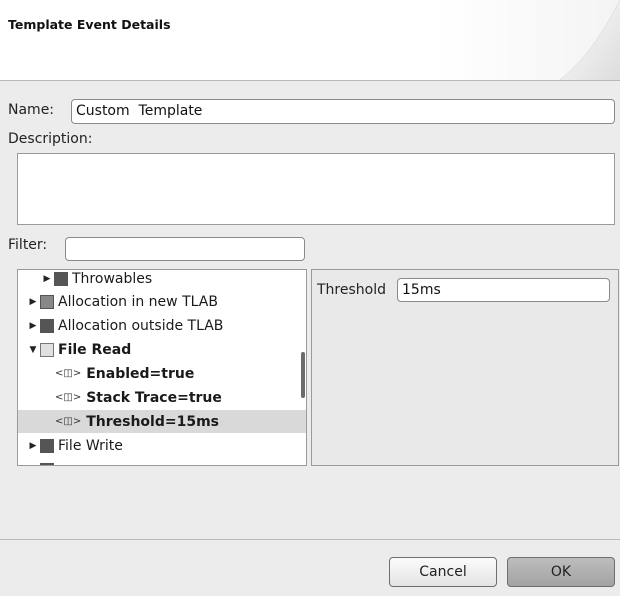  I want to click on dialog-title: Template Event Details, so click(89, 24).